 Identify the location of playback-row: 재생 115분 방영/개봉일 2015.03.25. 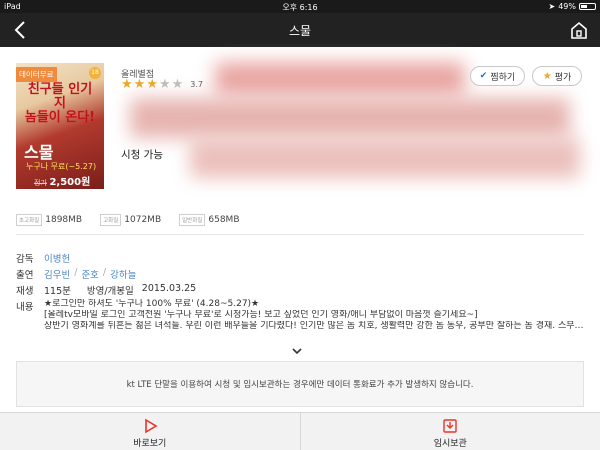
(106, 290).